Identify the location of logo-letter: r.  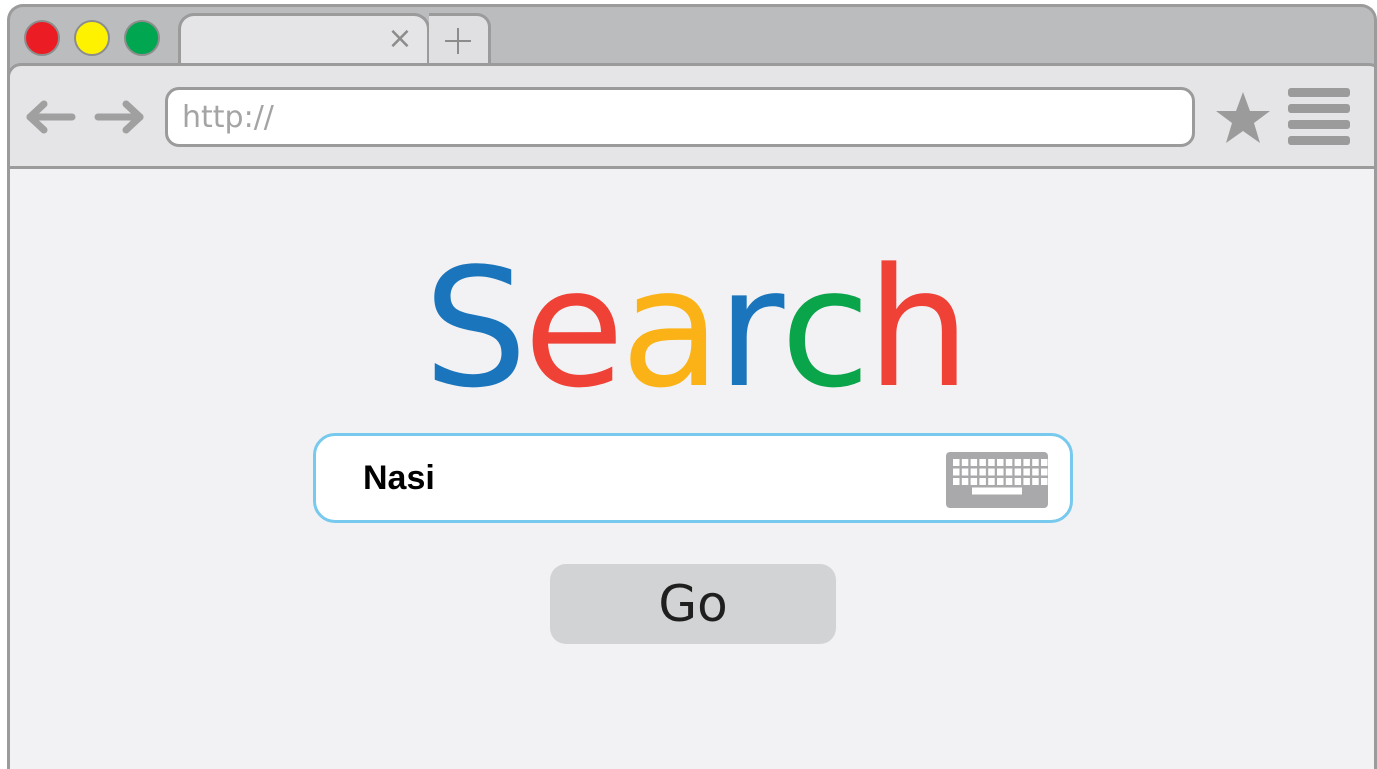
(750, 328).